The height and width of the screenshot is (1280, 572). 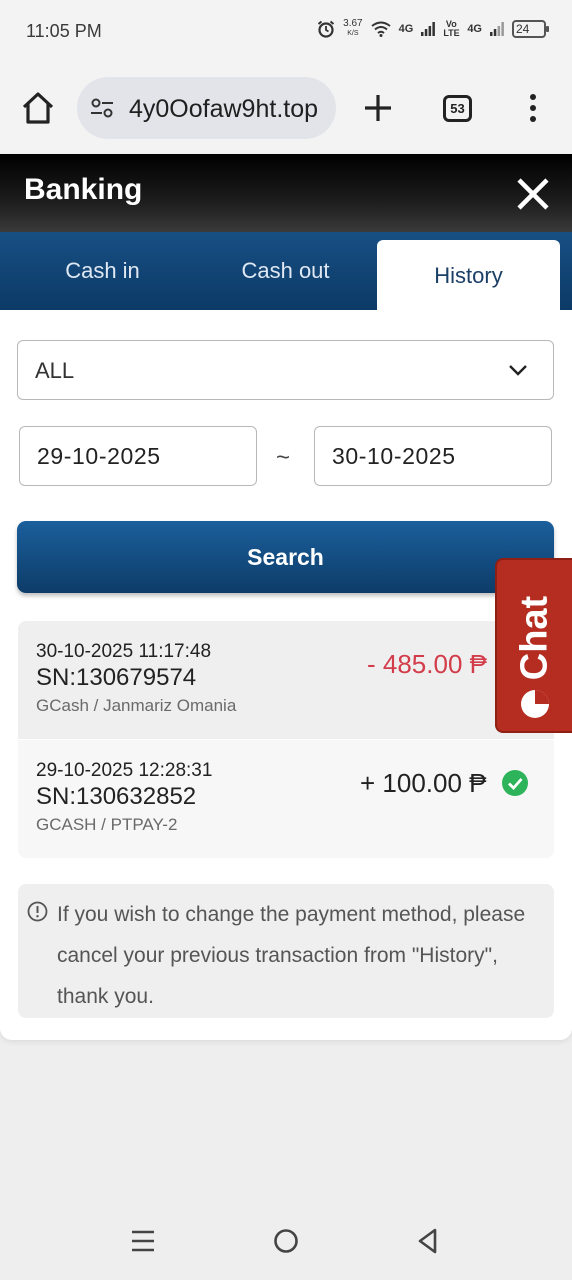 I want to click on panel-header: Banking, so click(x=286, y=193).